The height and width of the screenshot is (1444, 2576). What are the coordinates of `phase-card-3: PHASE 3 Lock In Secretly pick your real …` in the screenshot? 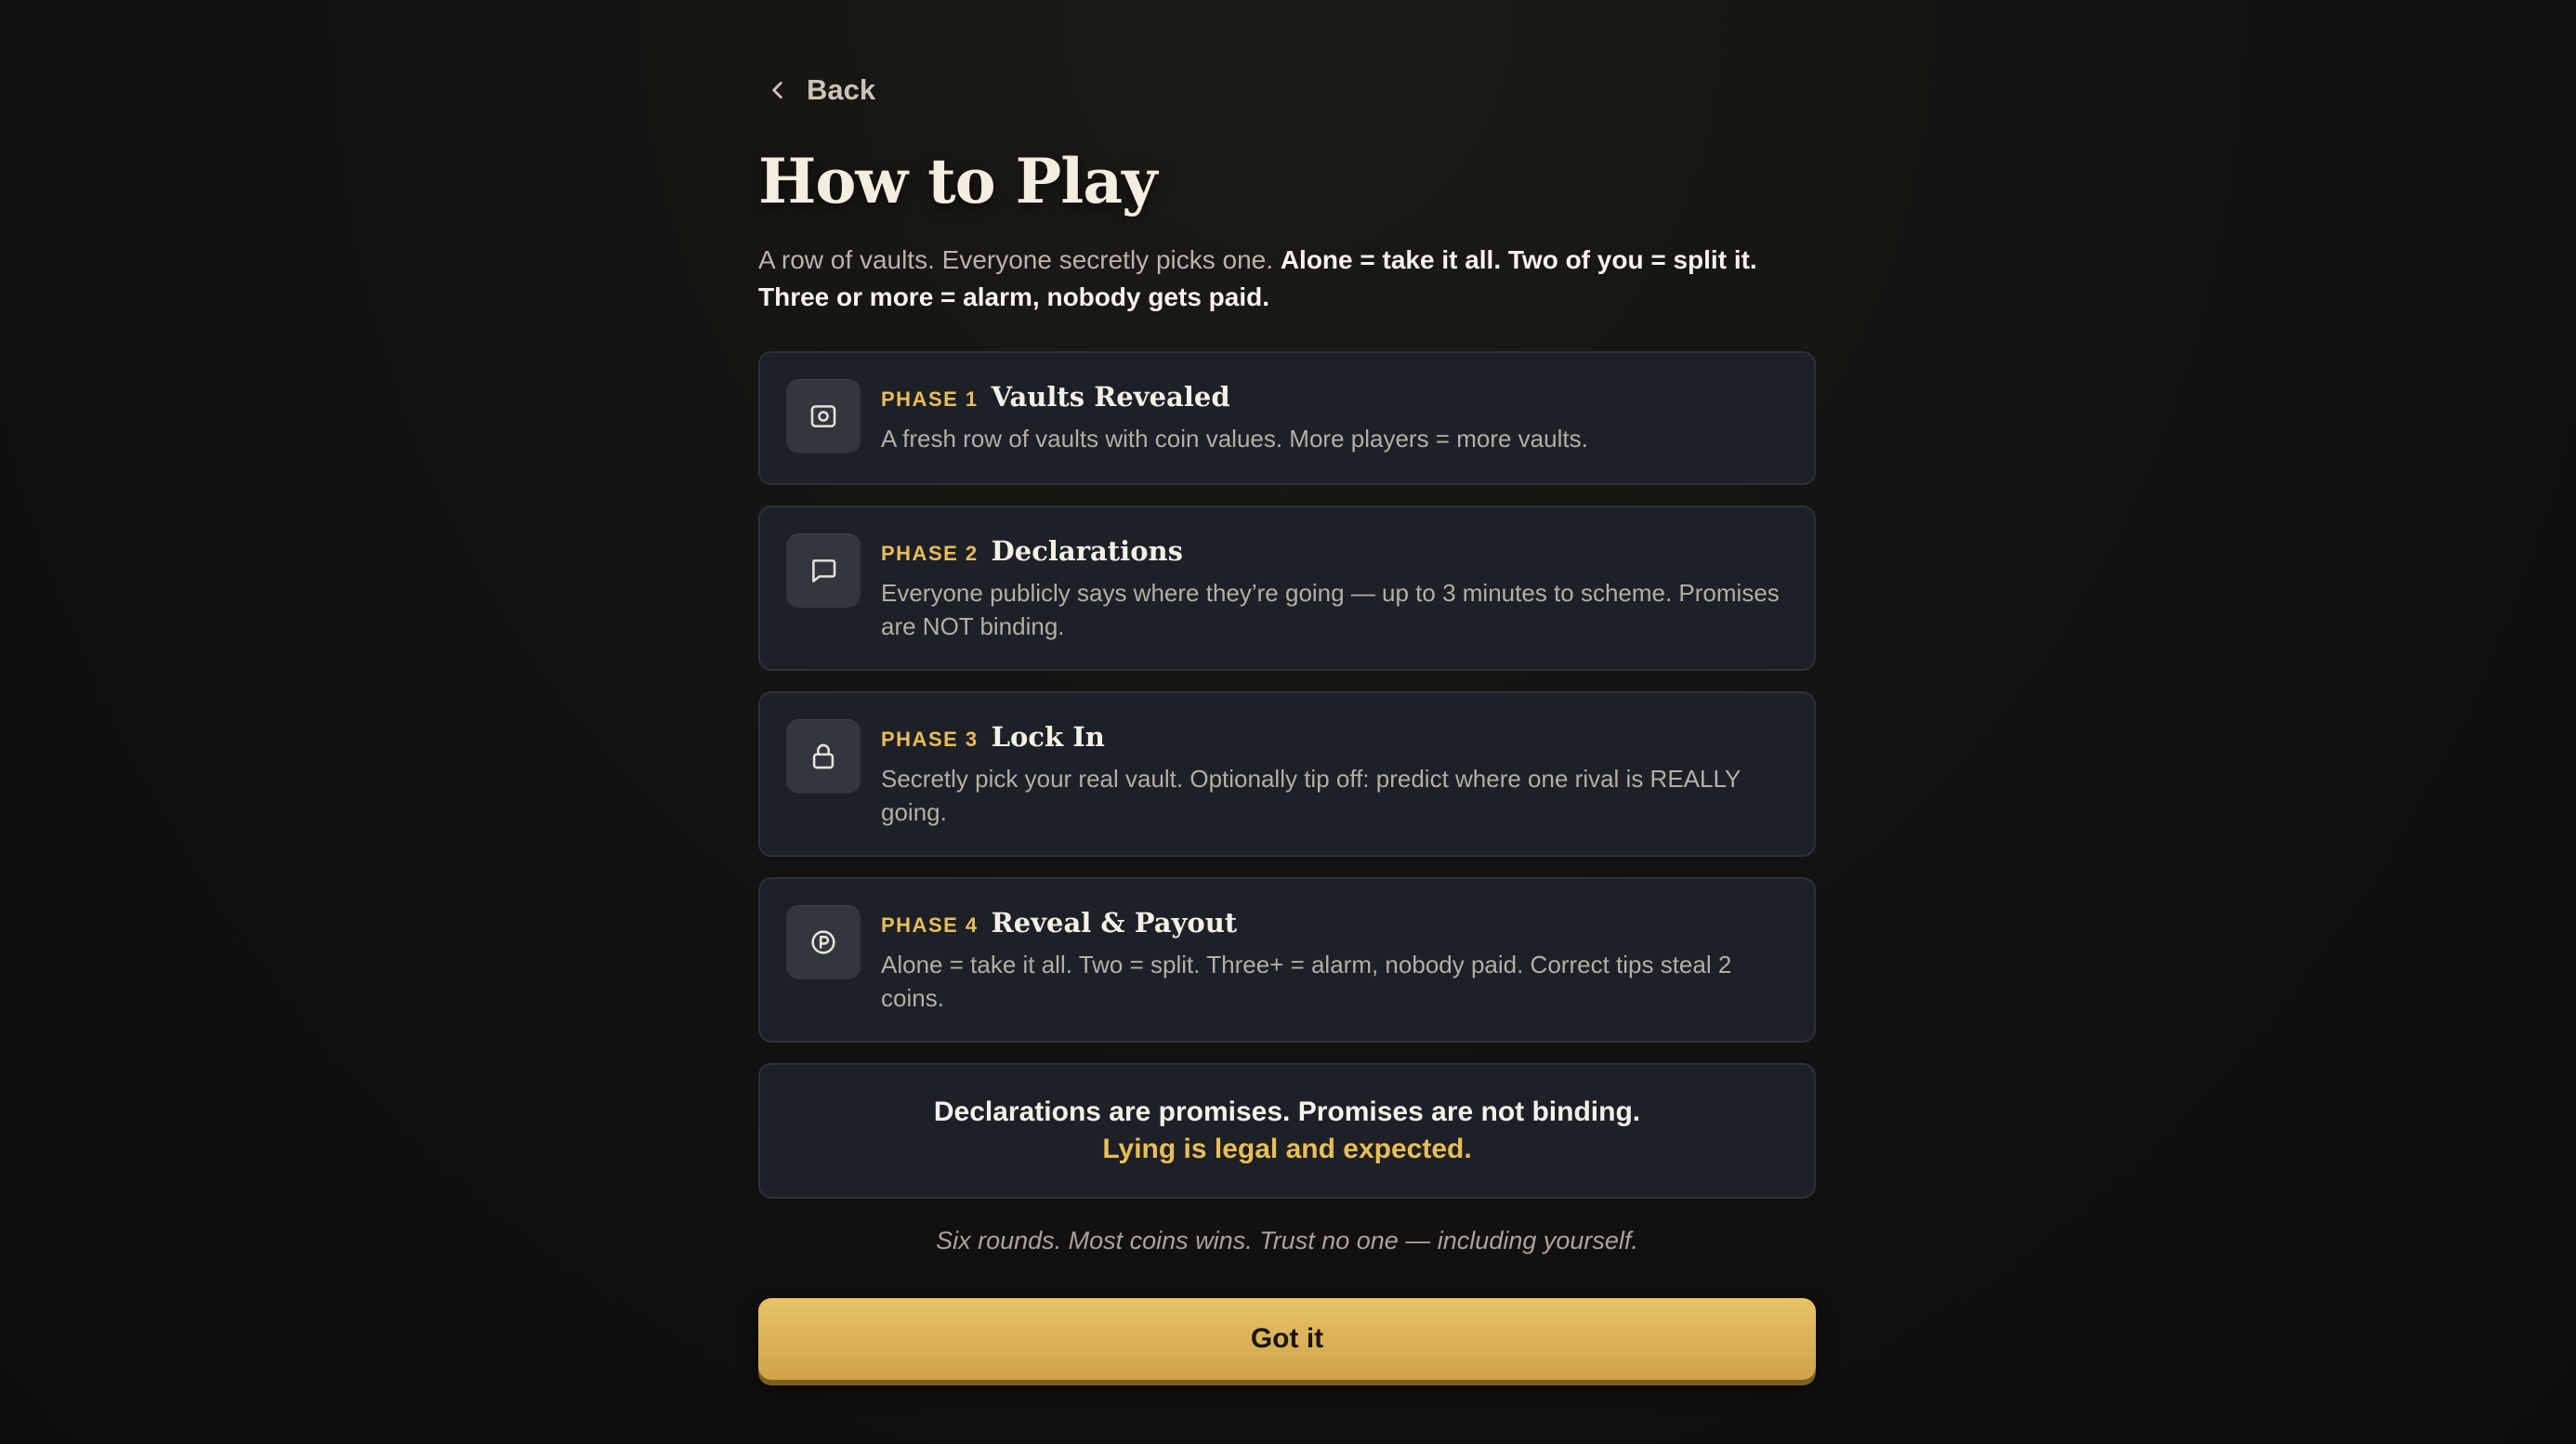 It's located at (1287, 774).